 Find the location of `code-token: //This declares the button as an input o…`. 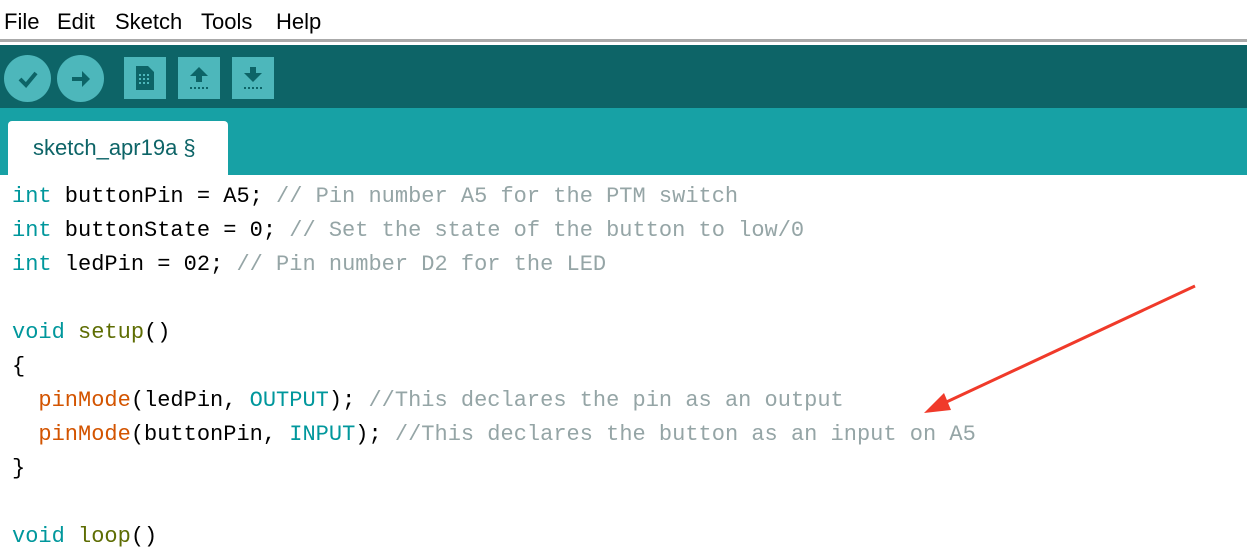

code-token: //This declares the button as an input o… is located at coordinates (685, 434).